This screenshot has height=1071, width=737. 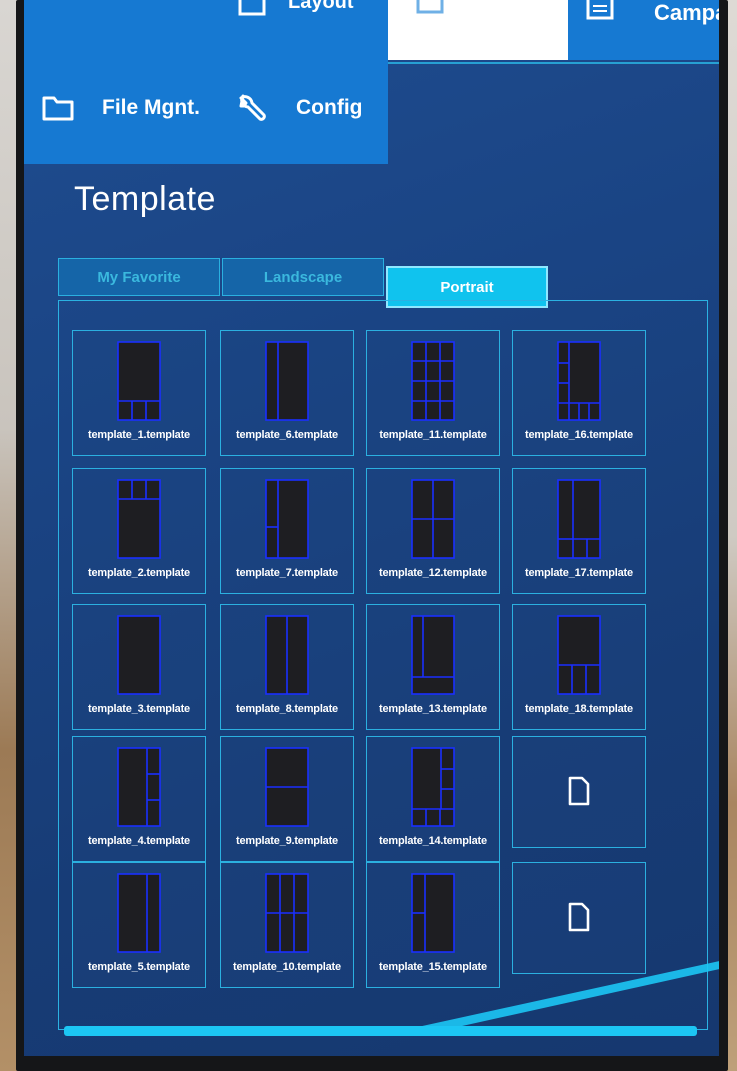 What do you see at coordinates (600, 10) in the screenshot?
I see `campaign-icon` at bounding box center [600, 10].